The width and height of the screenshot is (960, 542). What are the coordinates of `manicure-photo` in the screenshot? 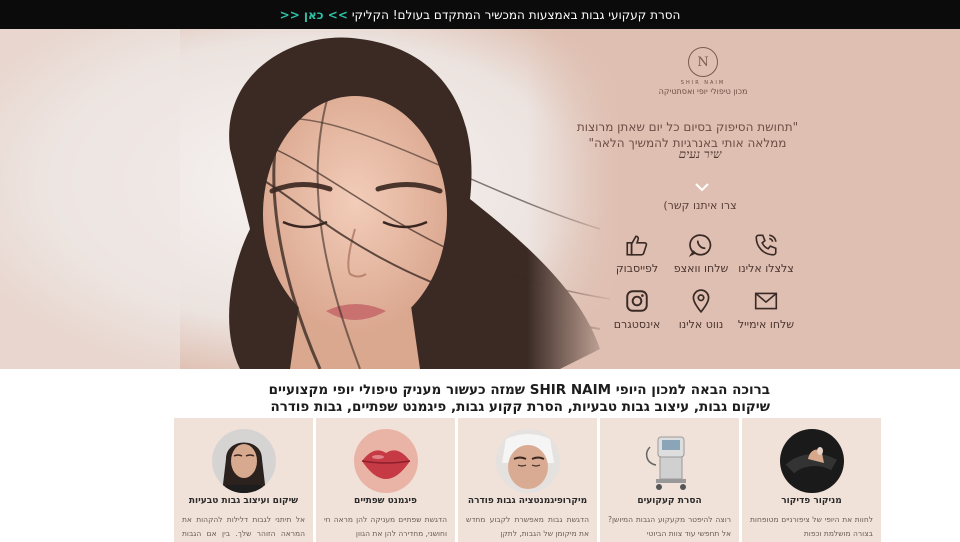 It's located at (812, 461).